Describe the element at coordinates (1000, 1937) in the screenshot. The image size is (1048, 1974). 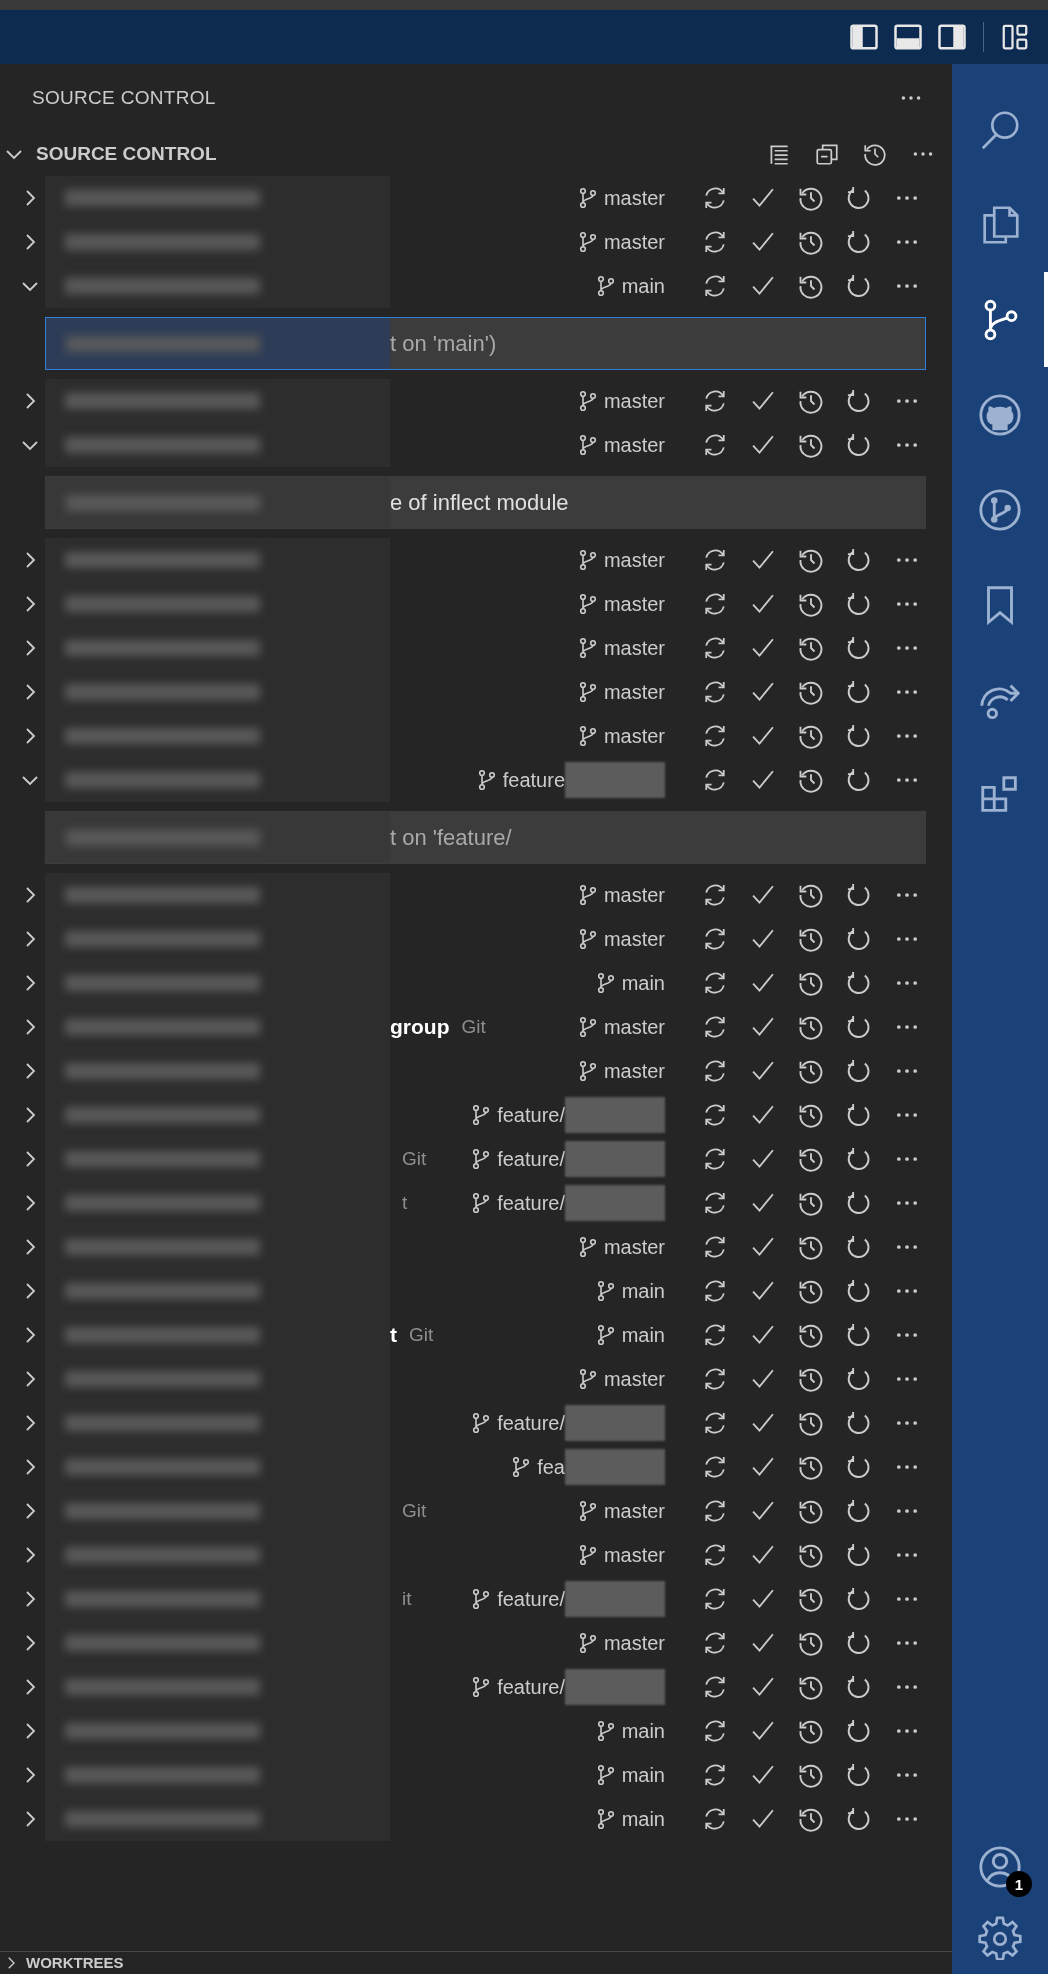
I see `settings-icon` at that location.